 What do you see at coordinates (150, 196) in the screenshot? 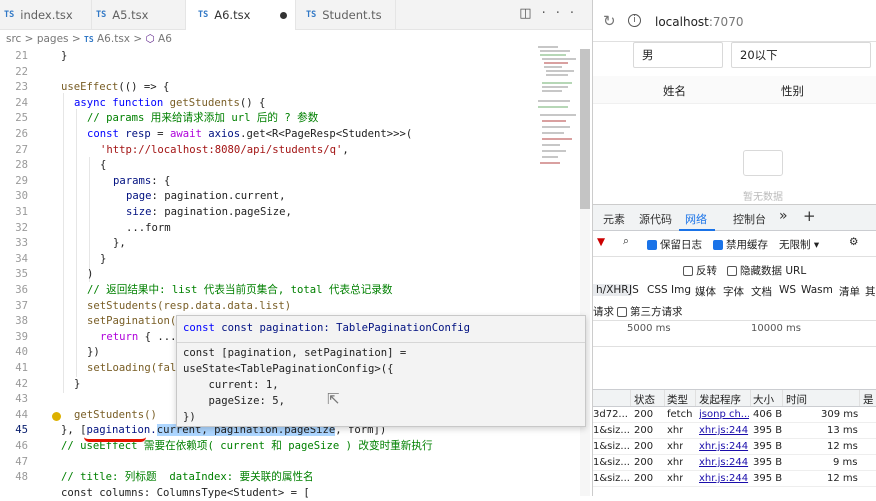
I see `code-line: 30 page: pagination.current,` at bounding box center [150, 196].